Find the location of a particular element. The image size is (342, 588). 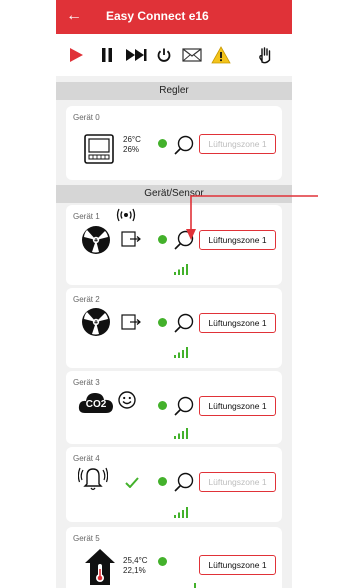

toolbar is located at coordinates (174, 55).